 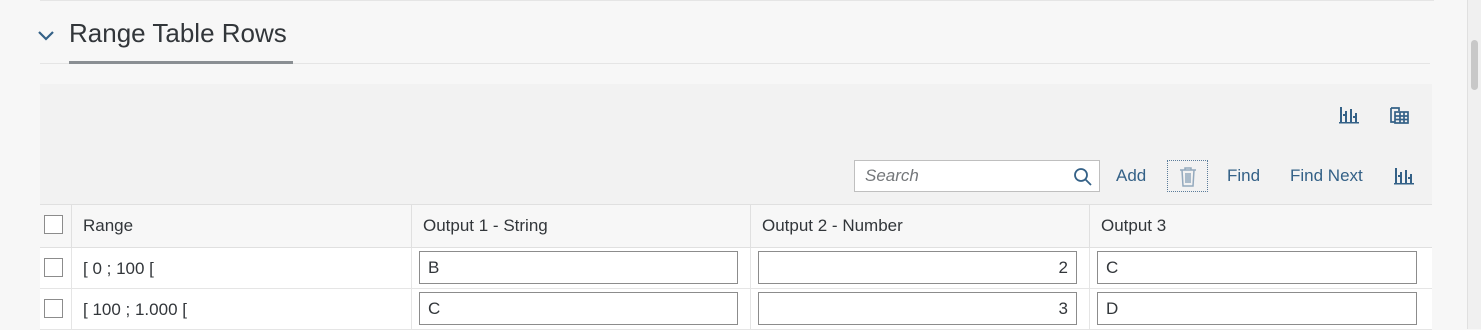 I want to click on range-cell: [ 100 ; 1.000 [, so click(x=135, y=309).